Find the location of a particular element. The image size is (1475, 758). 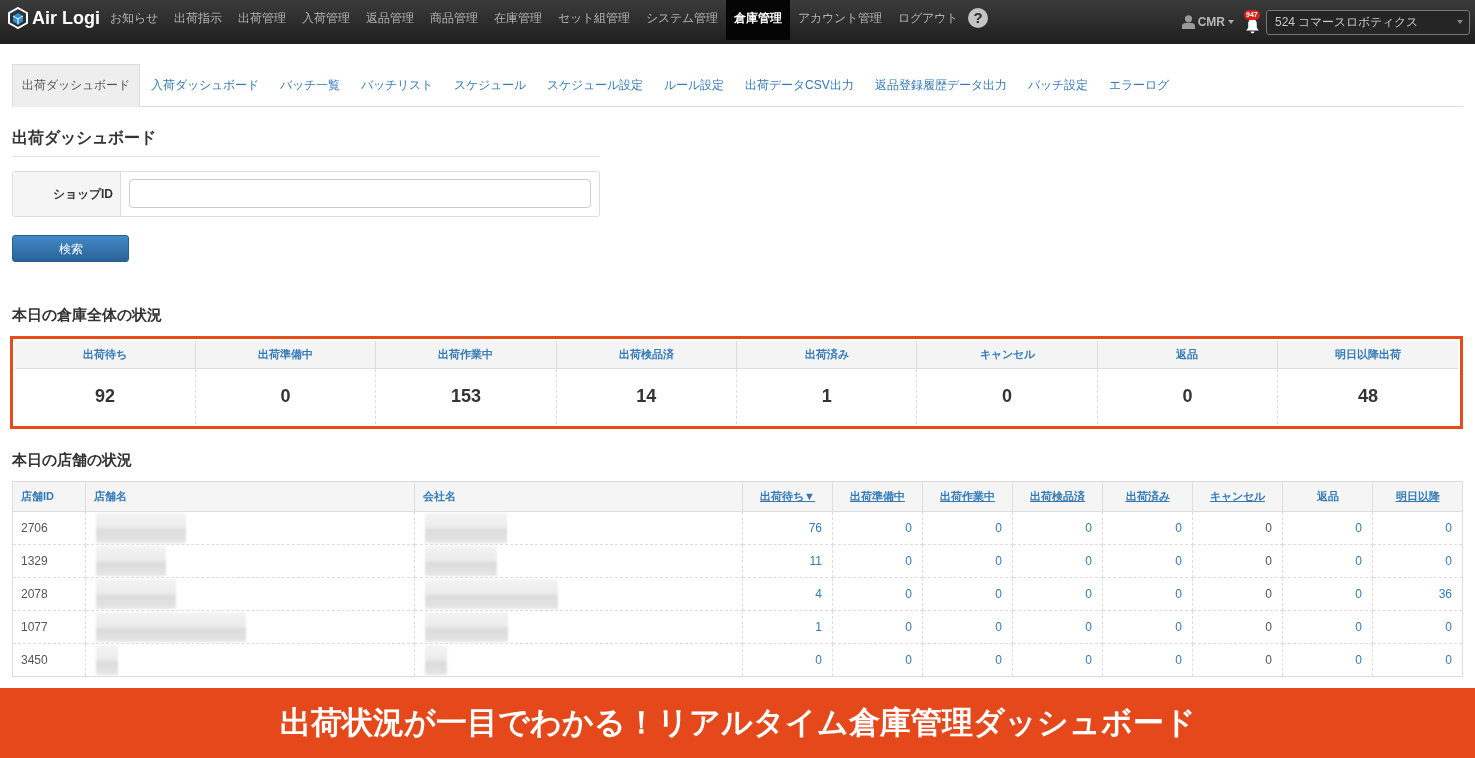

bell-icon is located at coordinates (1252, 25).